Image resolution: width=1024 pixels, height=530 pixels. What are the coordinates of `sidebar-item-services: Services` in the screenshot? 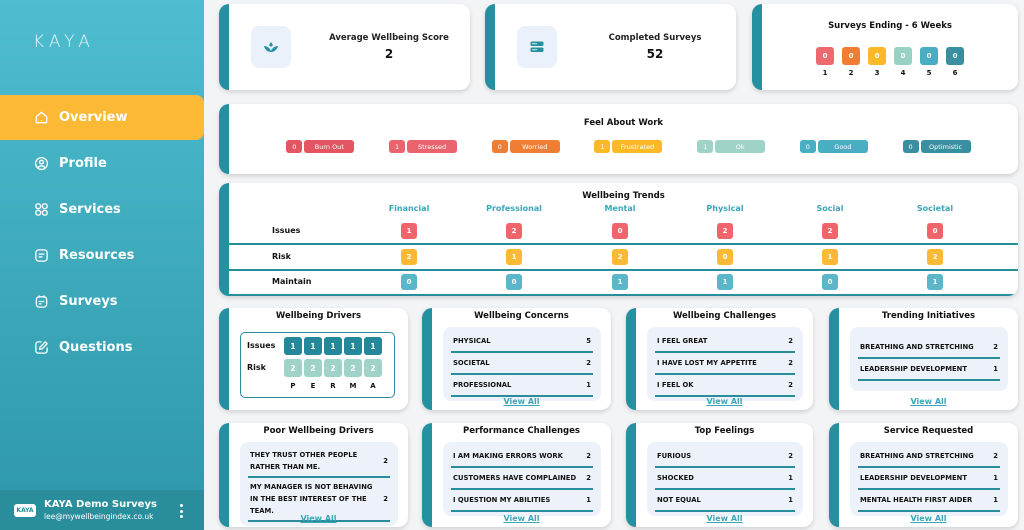 It's located at (102, 209).